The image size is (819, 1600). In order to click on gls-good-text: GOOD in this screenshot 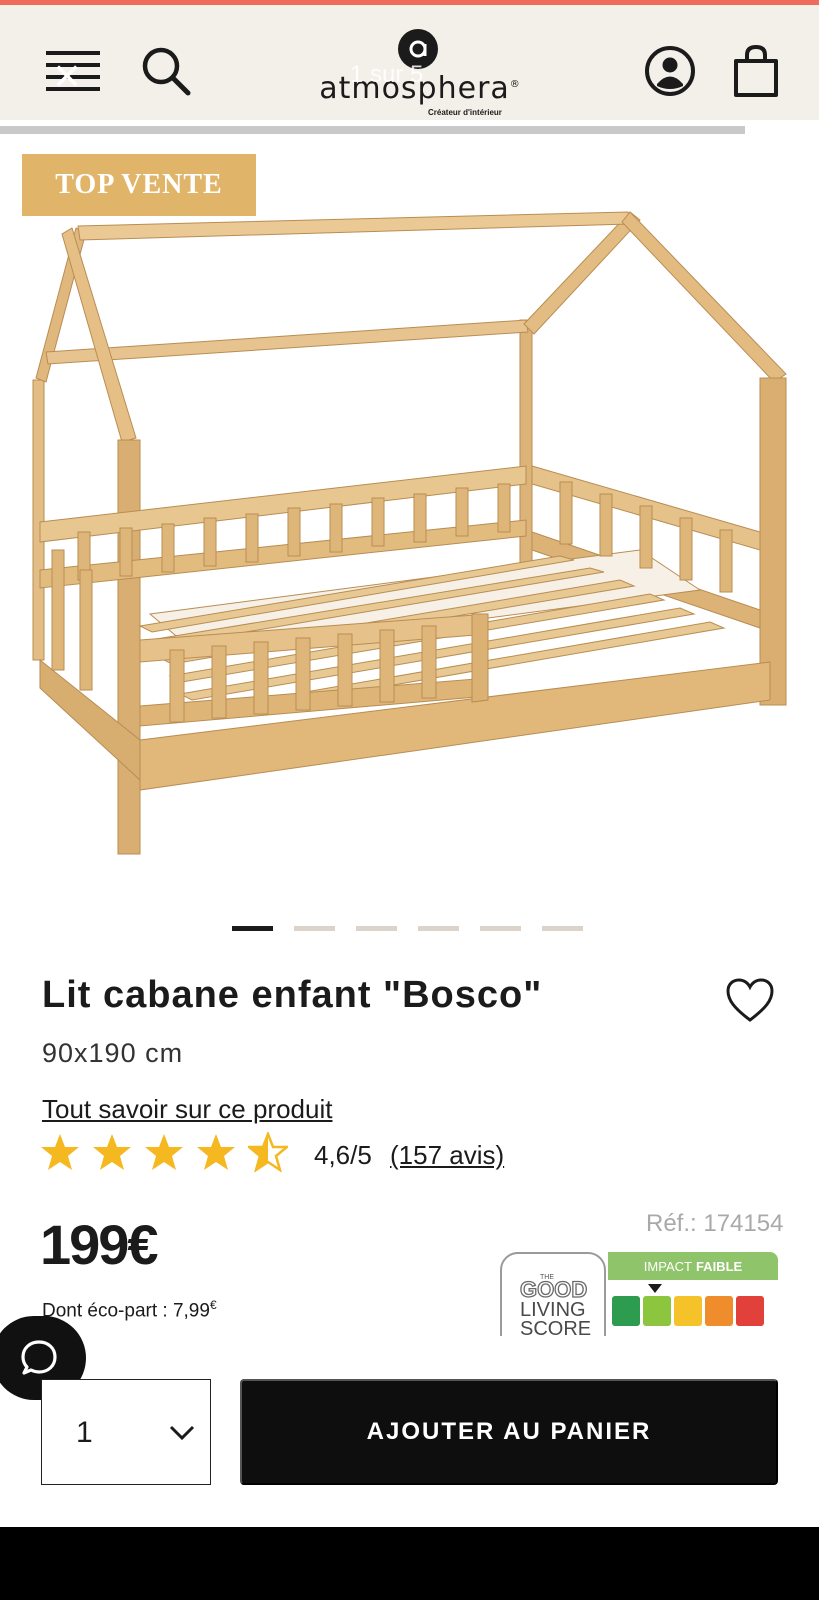, I will do `click(553, 1289)`.